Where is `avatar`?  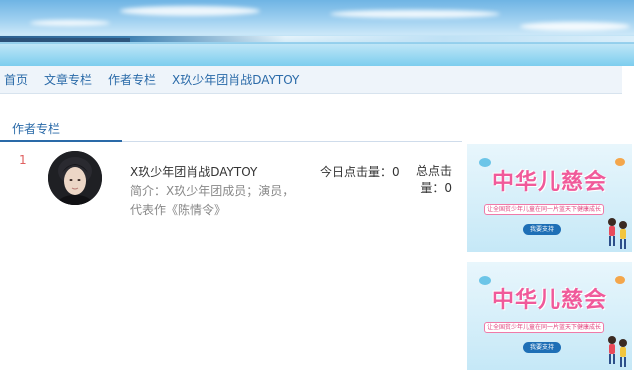
avatar is located at coordinates (75, 178).